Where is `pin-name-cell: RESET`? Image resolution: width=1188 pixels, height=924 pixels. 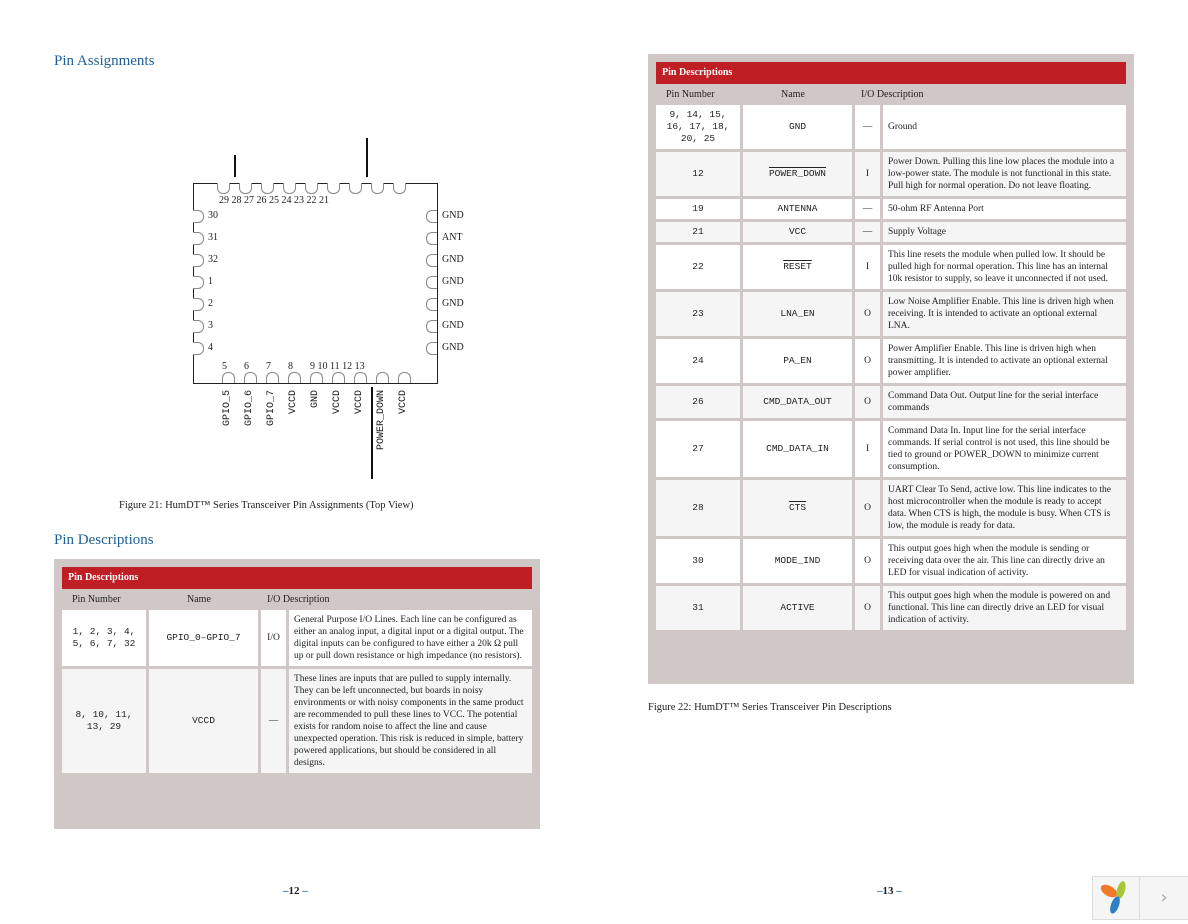
pin-name-cell: RESET is located at coordinates (799, 268).